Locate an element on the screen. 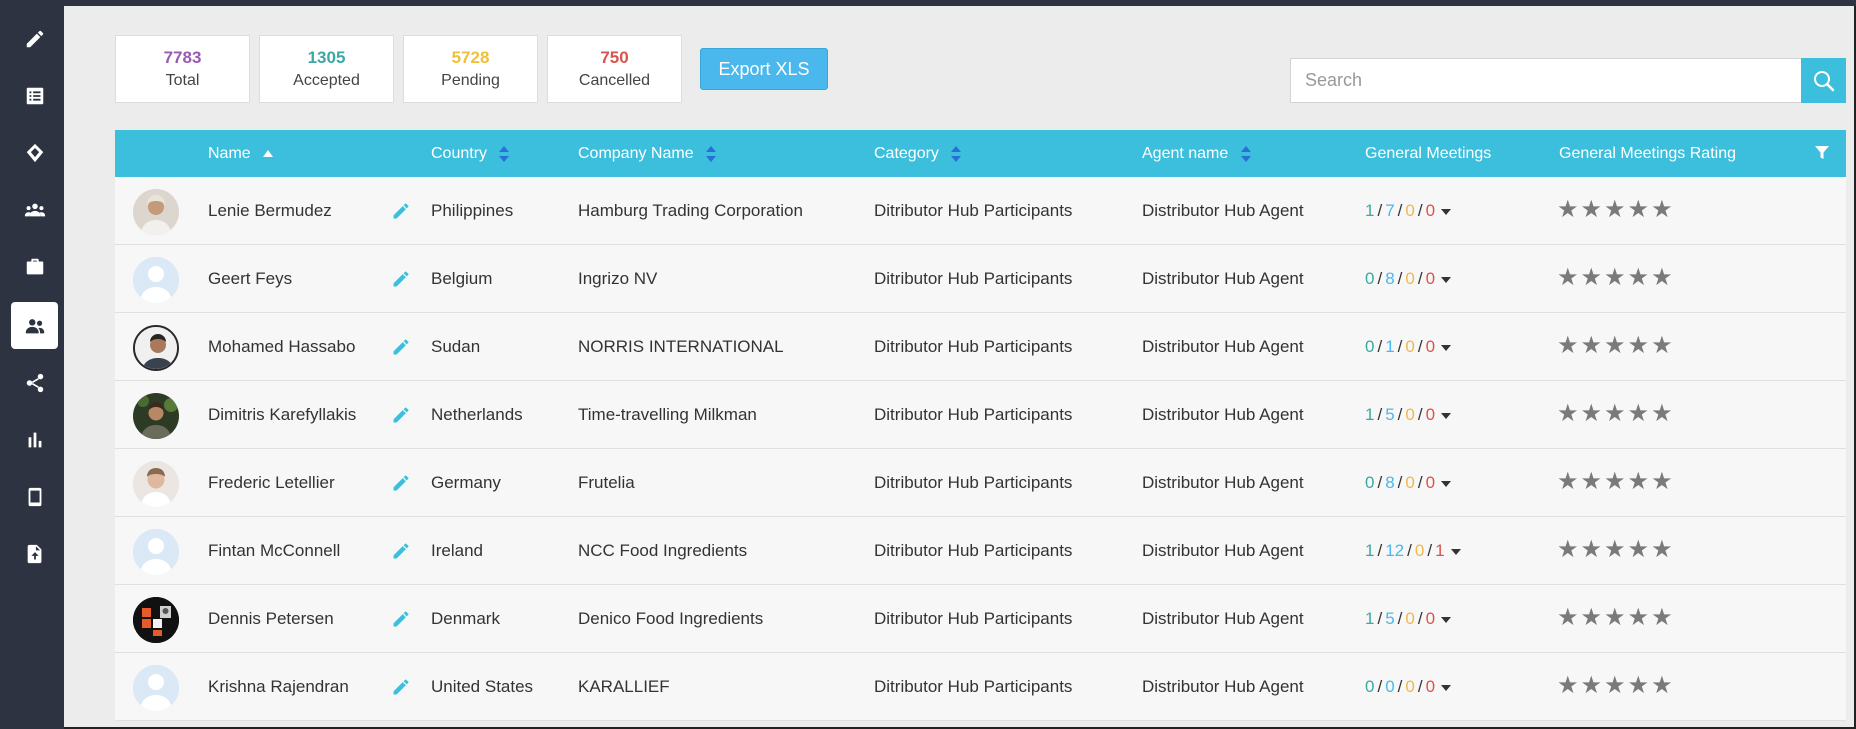  participant-country: Ireland is located at coordinates (457, 550).